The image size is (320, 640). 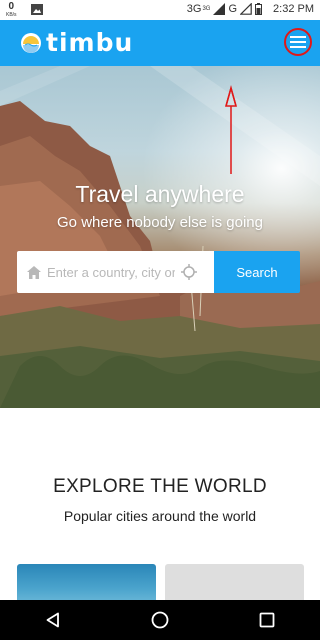 What do you see at coordinates (36, 9) in the screenshot?
I see `image-notification-icon` at bounding box center [36, 9].